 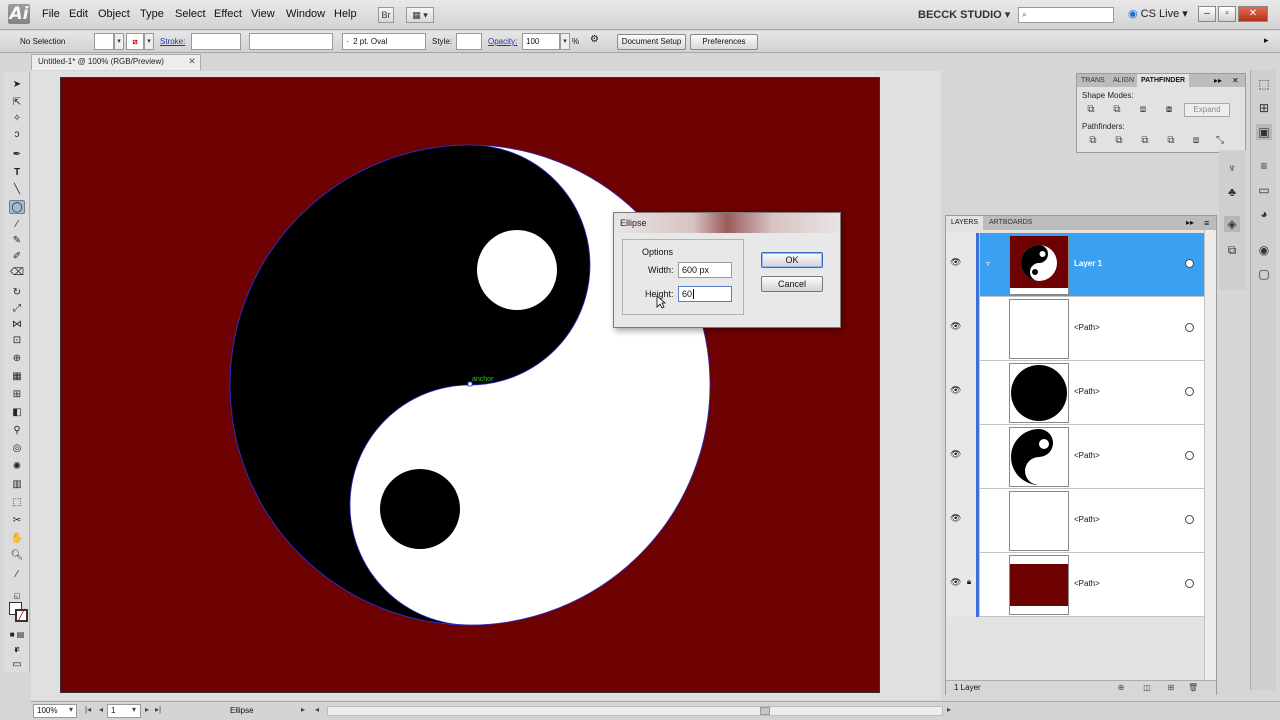 What do you see at coordinates (1075, 585) in the screenshot?
I see `layer-row-path-5: 👁︎ 🔒︎ <Path>` at bounding box center [1075, 585].